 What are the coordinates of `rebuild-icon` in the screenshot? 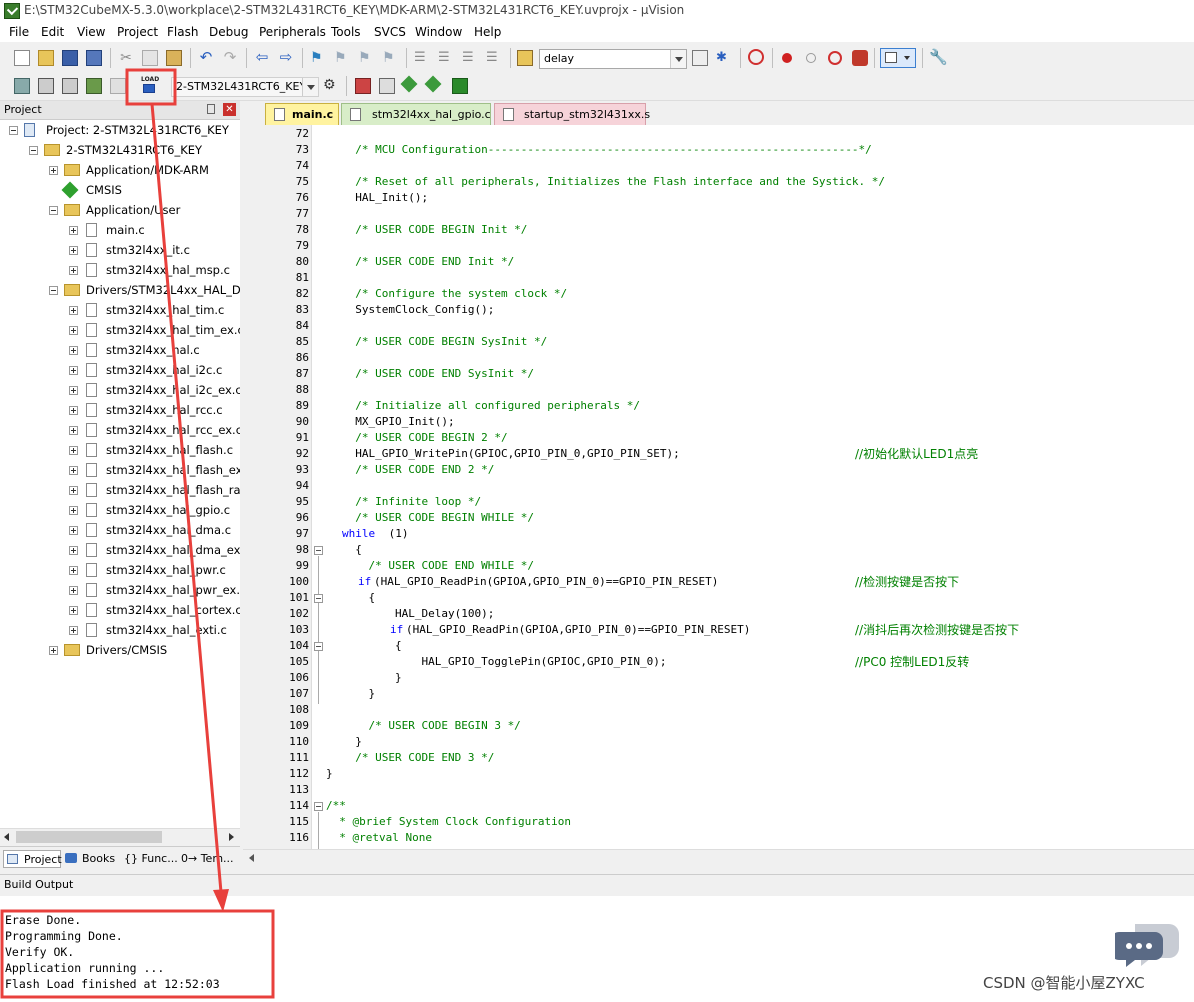 It's located at (70, 86).